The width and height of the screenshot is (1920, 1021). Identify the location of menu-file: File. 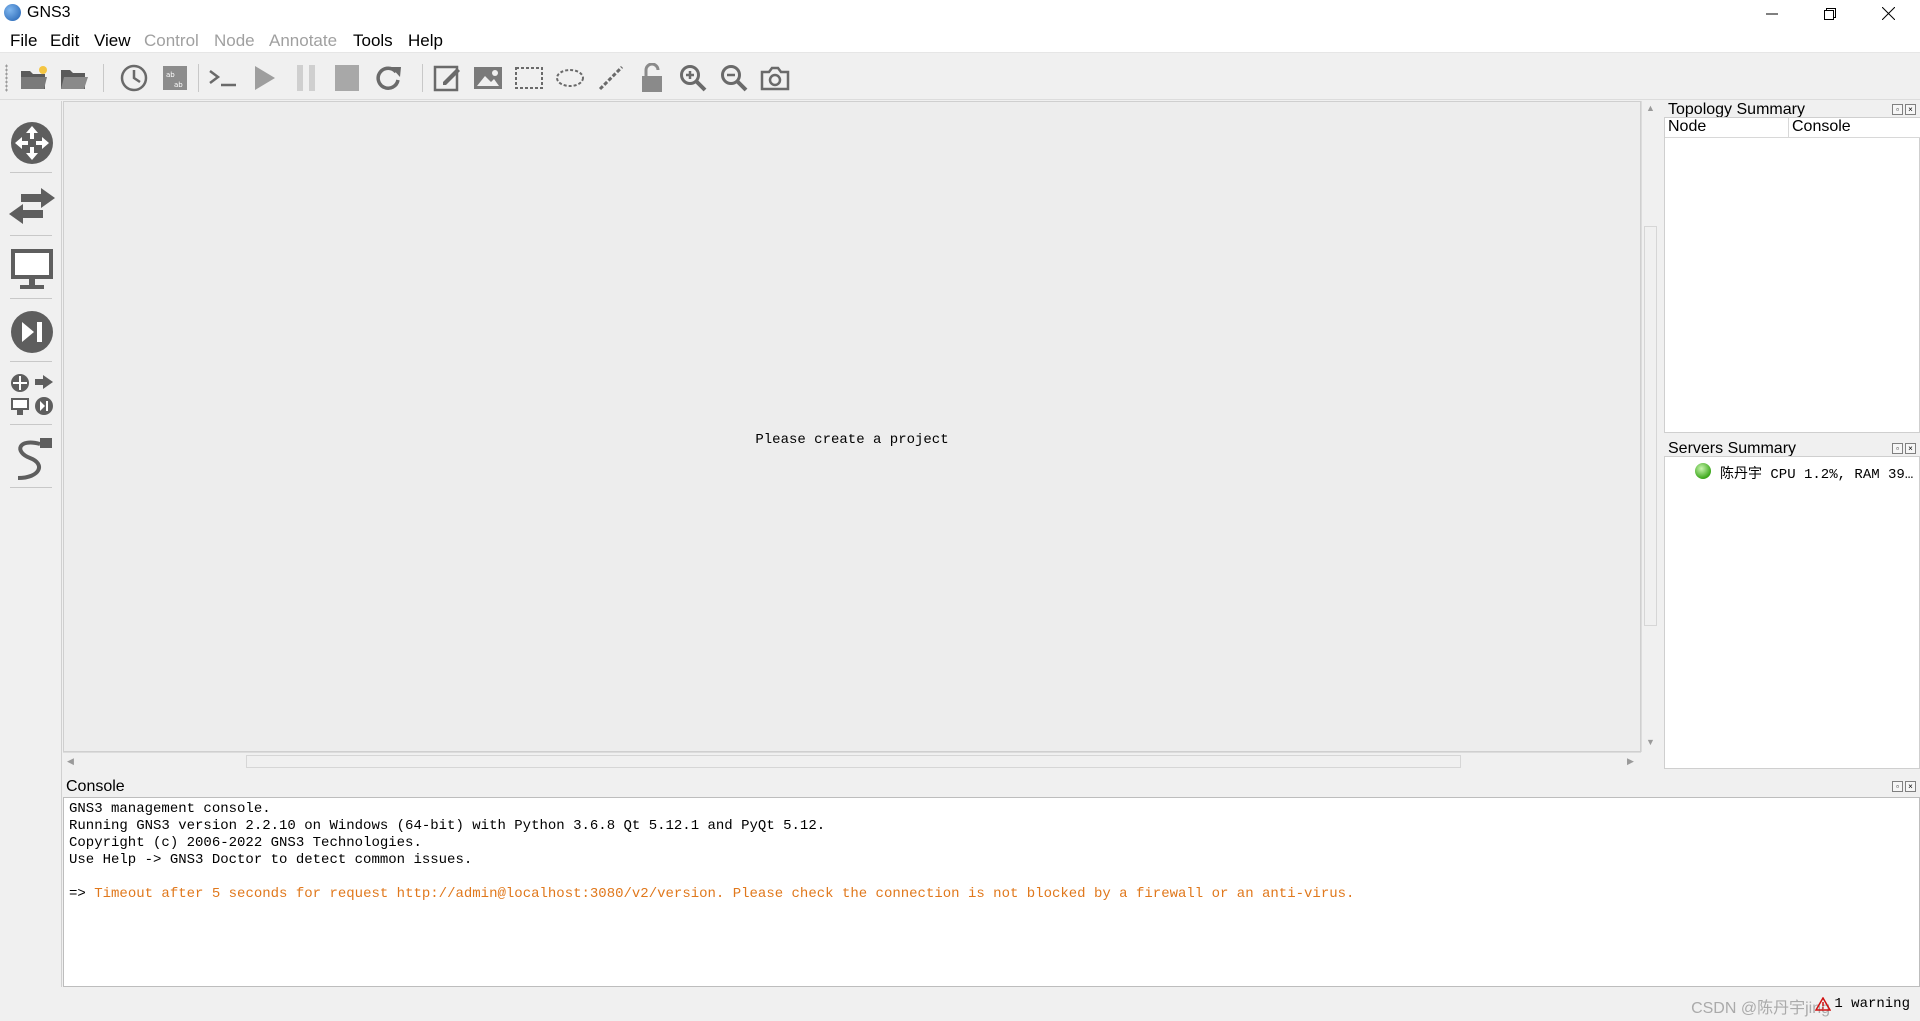
(23, 41).